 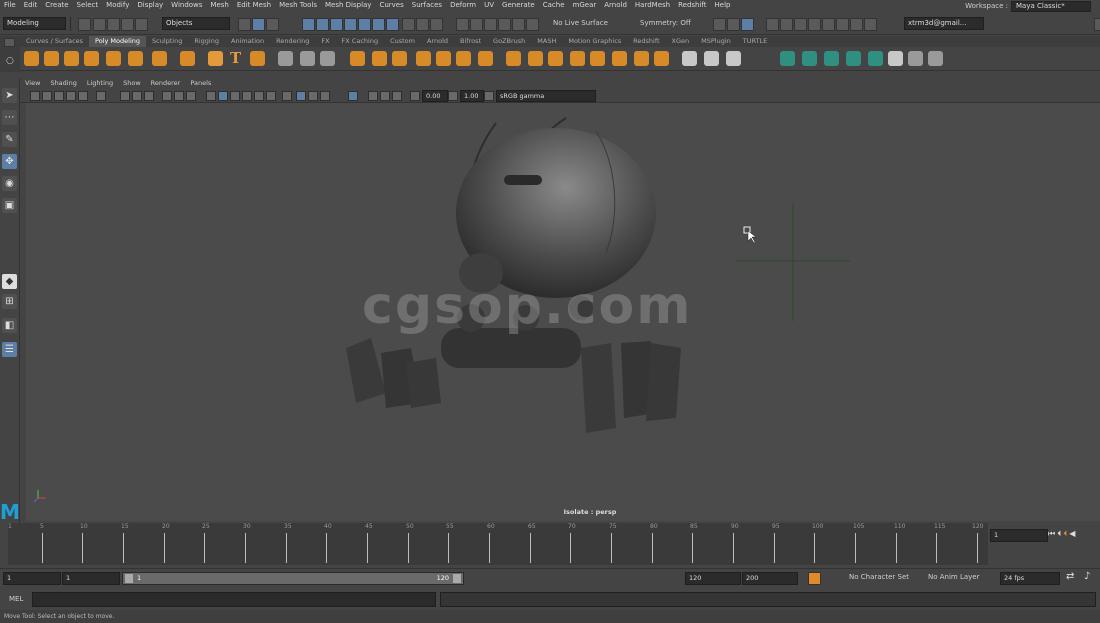 I want to click on grease-pencil-icon, so click(x=101, y=96).